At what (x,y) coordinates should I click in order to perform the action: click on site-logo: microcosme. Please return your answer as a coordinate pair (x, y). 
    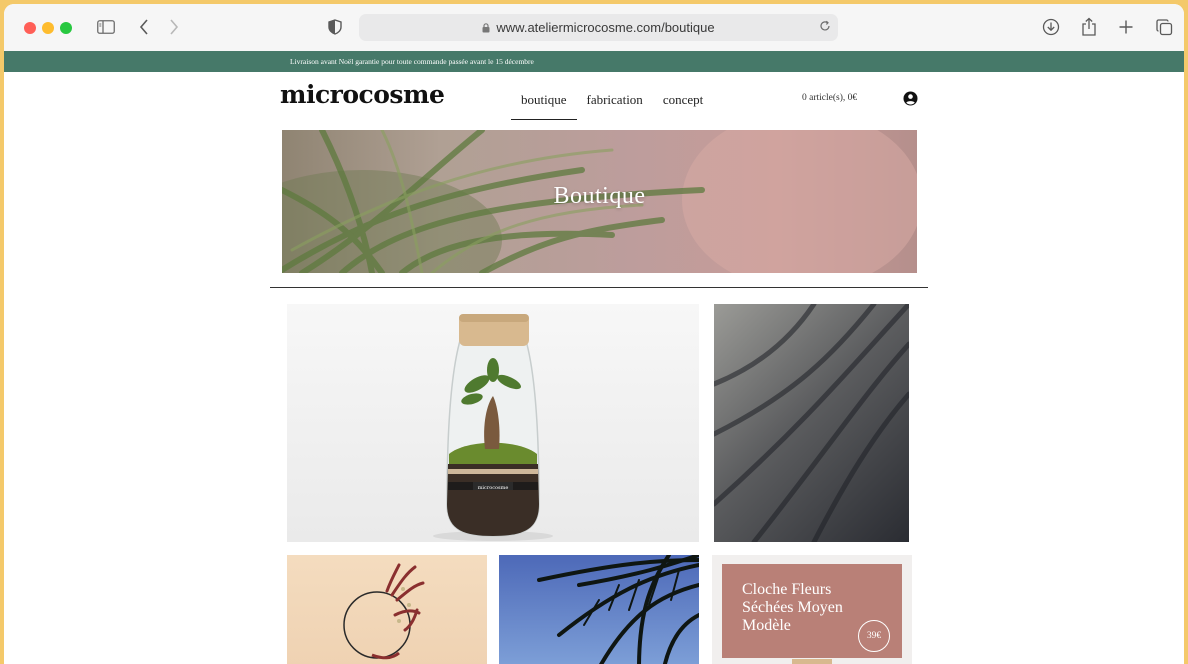
    Looking at the image, I should click on (362, 94).